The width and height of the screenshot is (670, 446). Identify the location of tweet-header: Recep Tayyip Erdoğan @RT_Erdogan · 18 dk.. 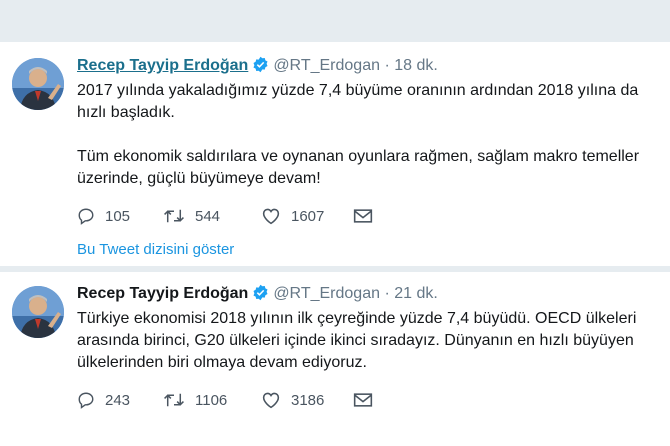
(366, 67).